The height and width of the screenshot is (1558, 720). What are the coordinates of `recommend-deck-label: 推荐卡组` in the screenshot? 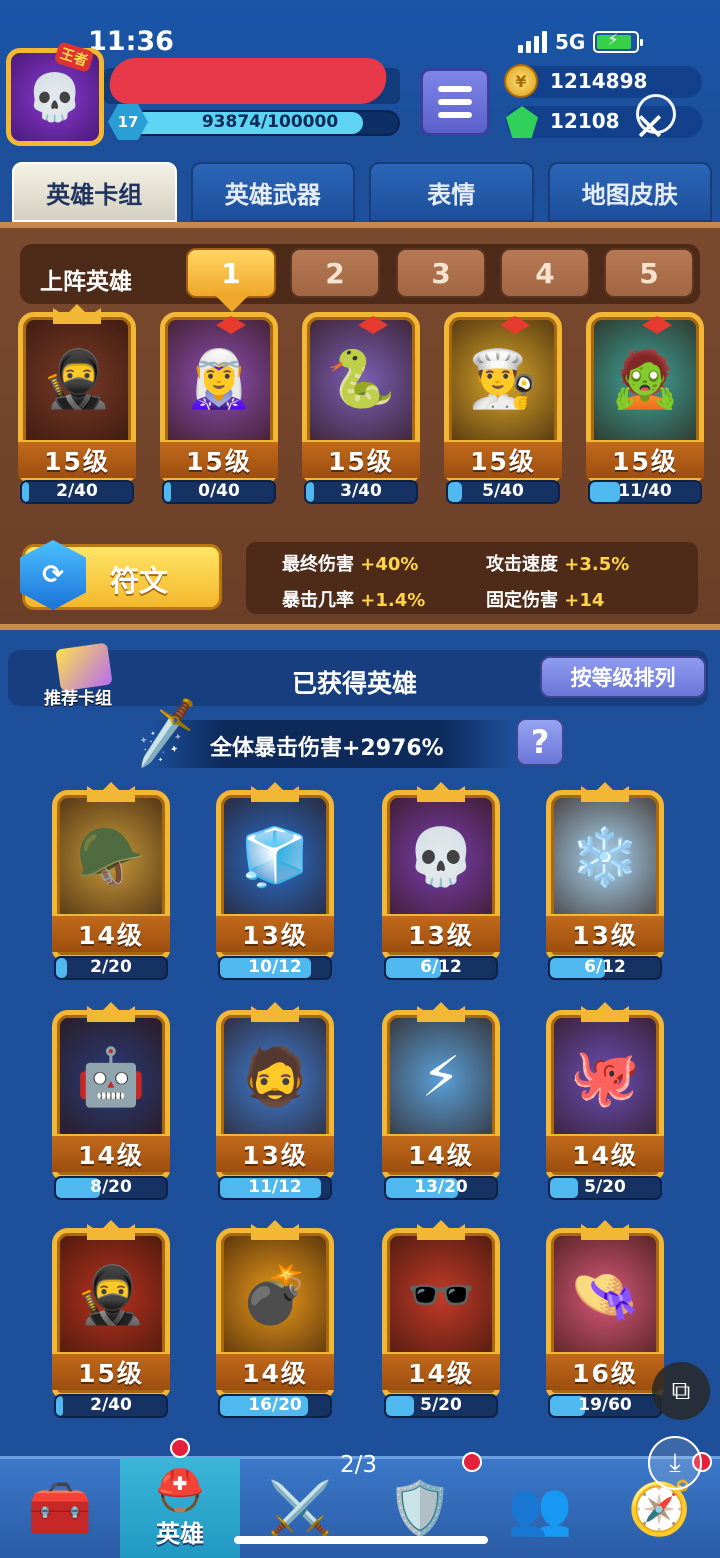 It's located at (78, 696).